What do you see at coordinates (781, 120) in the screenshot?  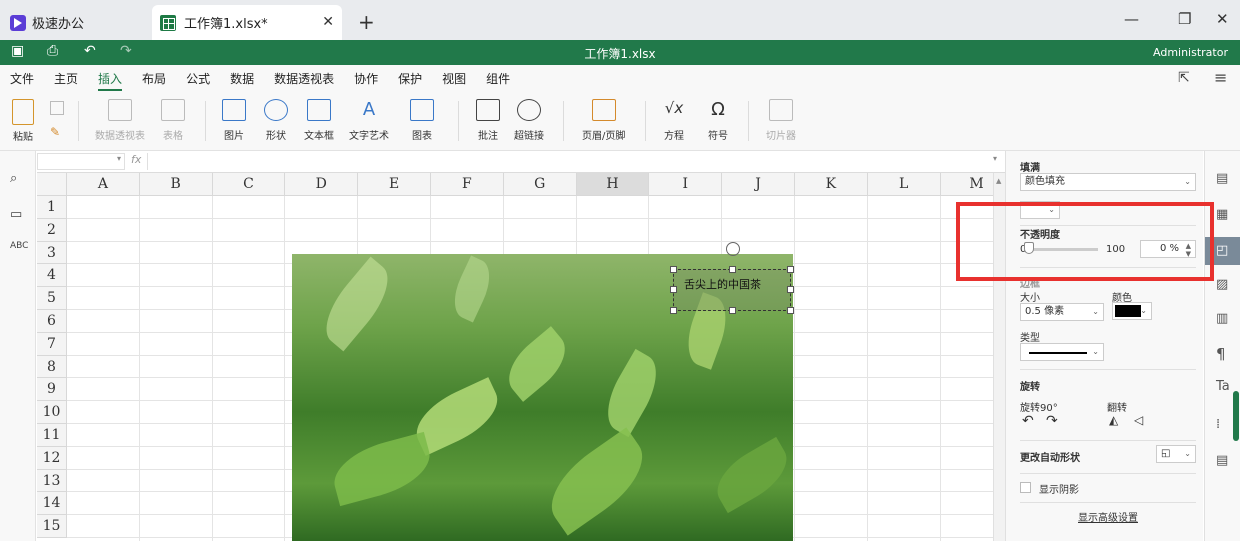 I see `slicer-button: 切片器` at bounding box center [781, 120].